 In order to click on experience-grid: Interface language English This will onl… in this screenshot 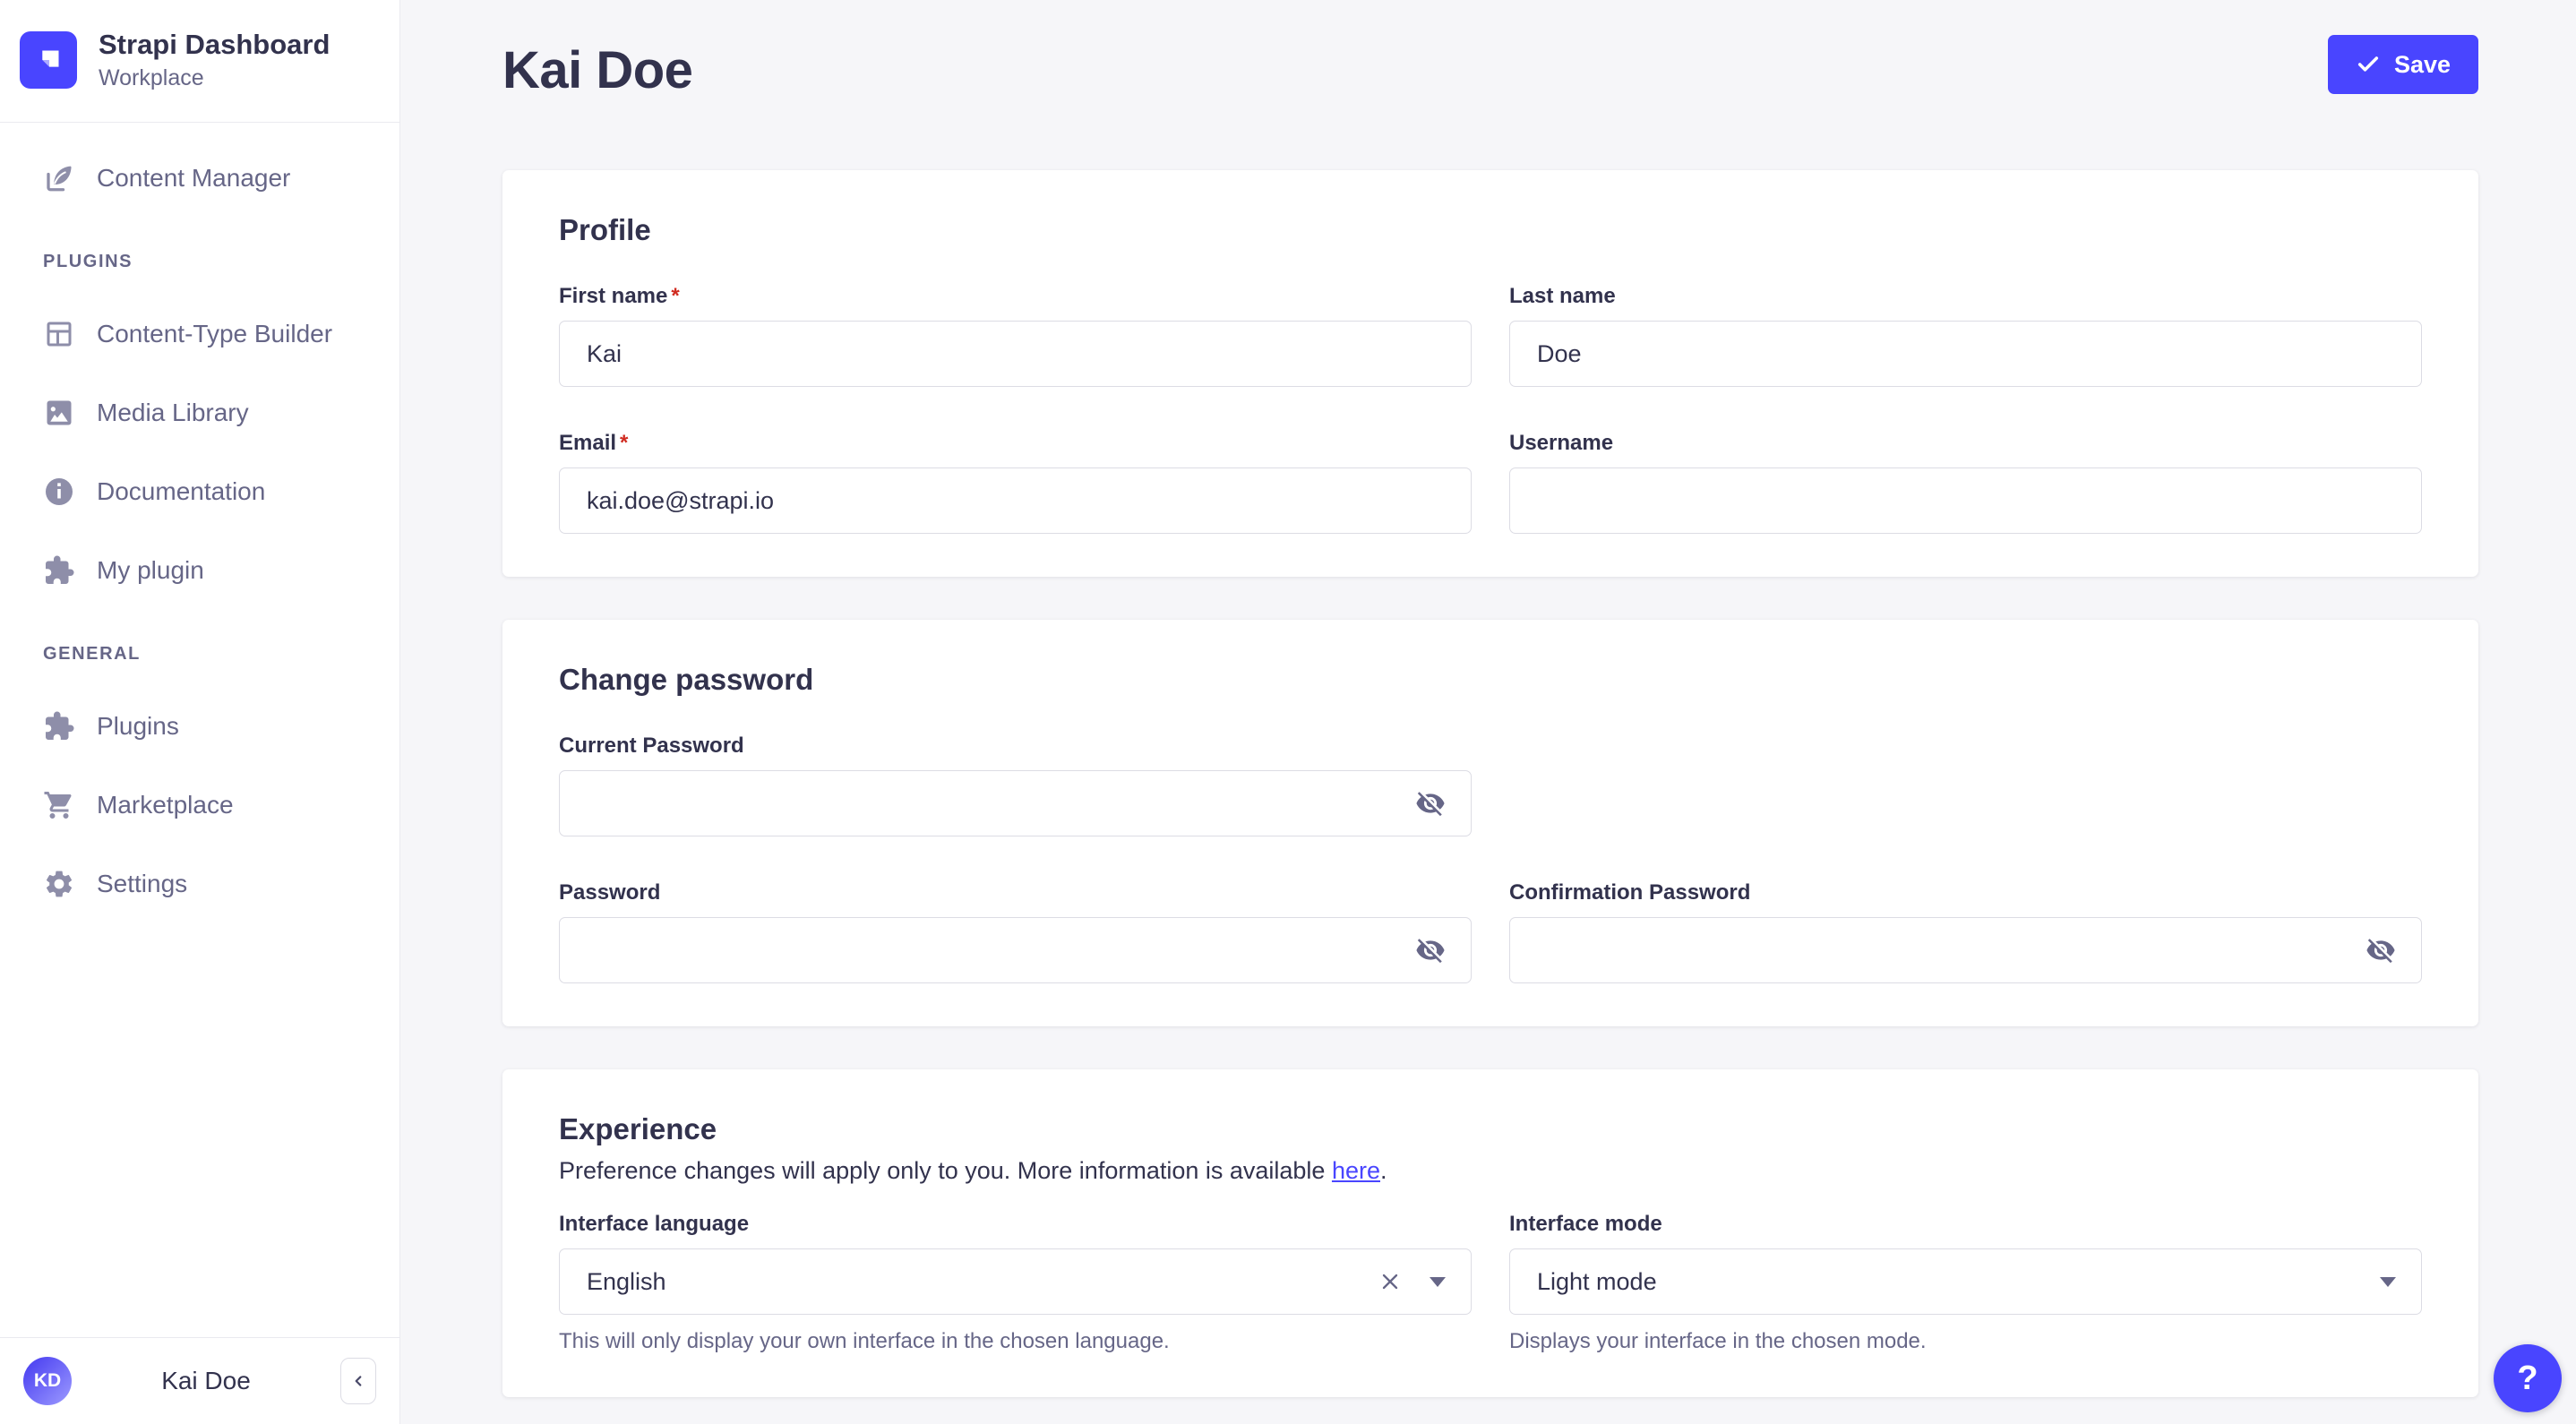, I will do `click(1490, 1283)`.